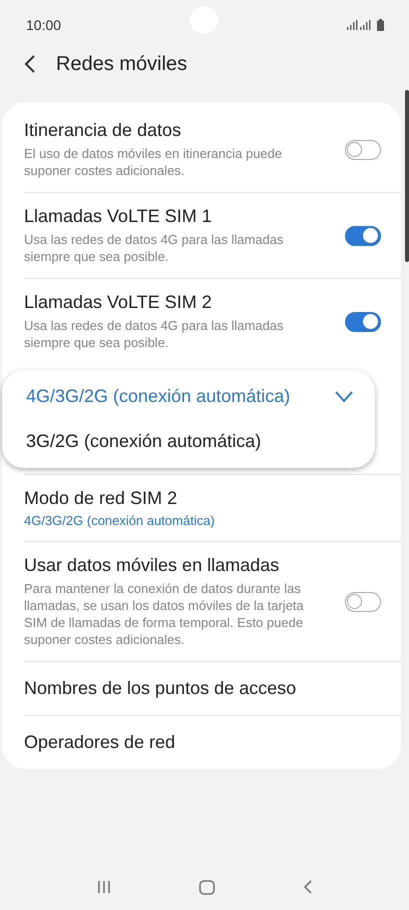  I want to click on setting-title: Operadores de red, so click(100, 742).